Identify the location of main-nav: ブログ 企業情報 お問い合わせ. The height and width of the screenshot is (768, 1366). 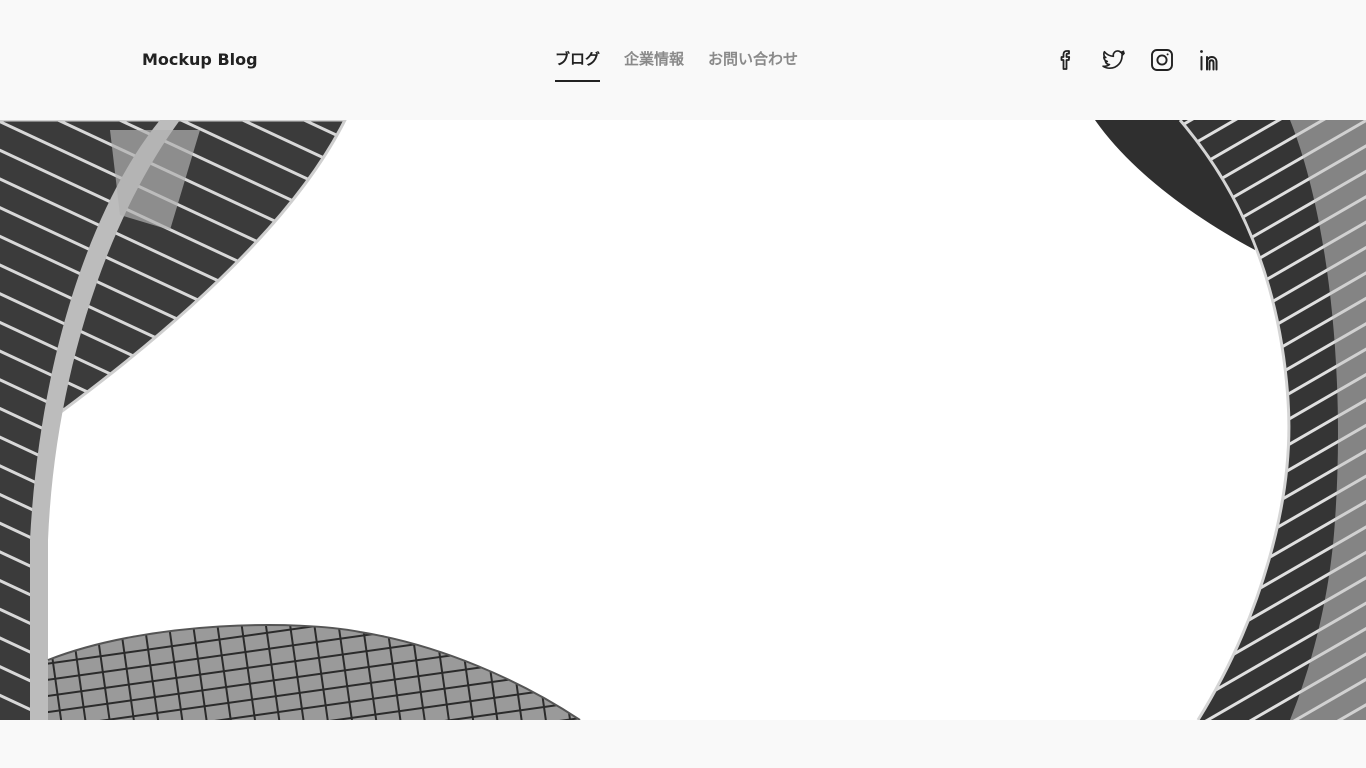
(676, 65).